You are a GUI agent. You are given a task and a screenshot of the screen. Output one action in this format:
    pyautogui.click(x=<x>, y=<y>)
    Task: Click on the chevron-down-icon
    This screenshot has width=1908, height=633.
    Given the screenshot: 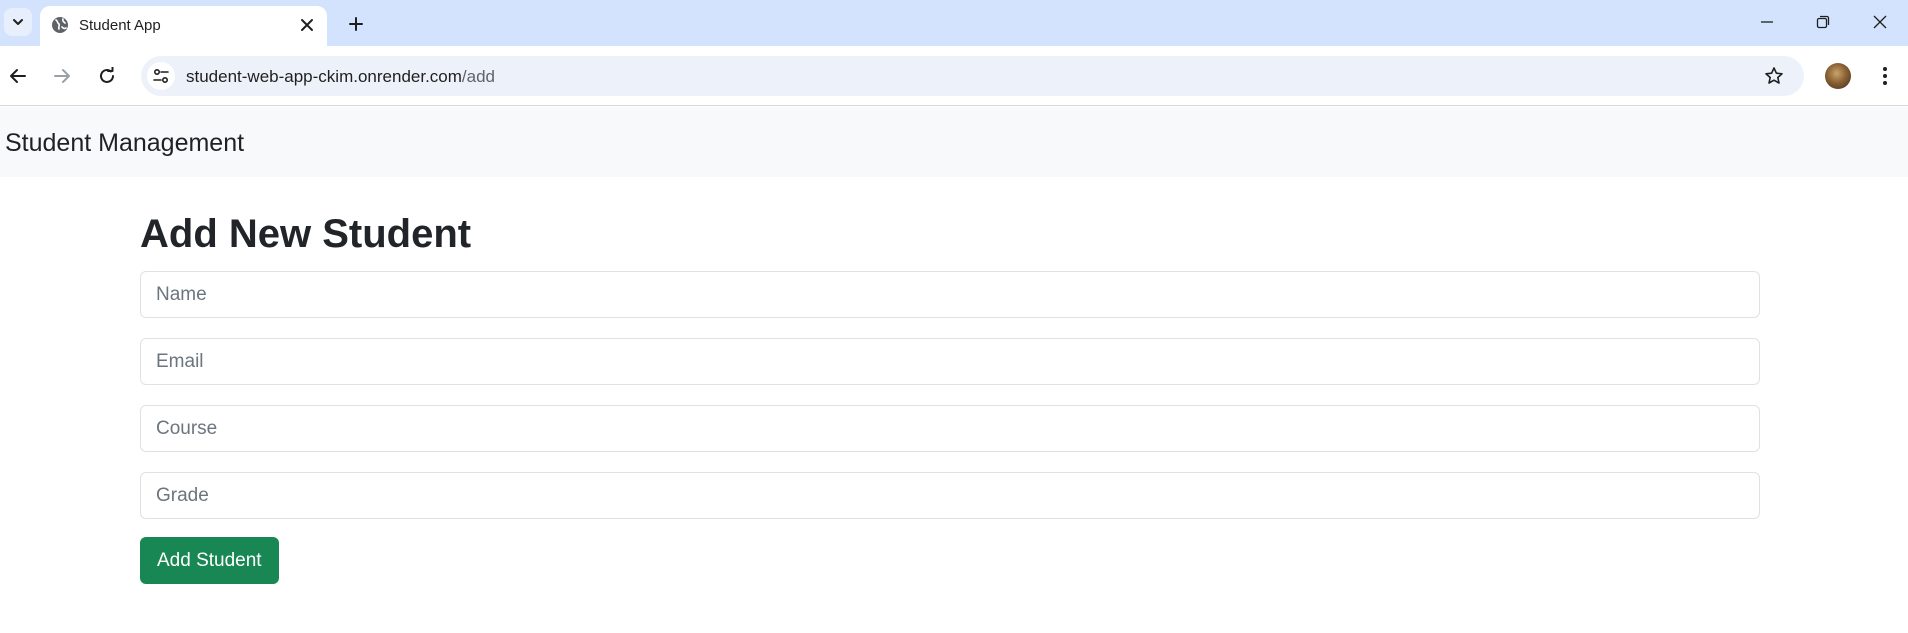 What is the action you would take?
    pyautogui.click(x=18, y=22)
    